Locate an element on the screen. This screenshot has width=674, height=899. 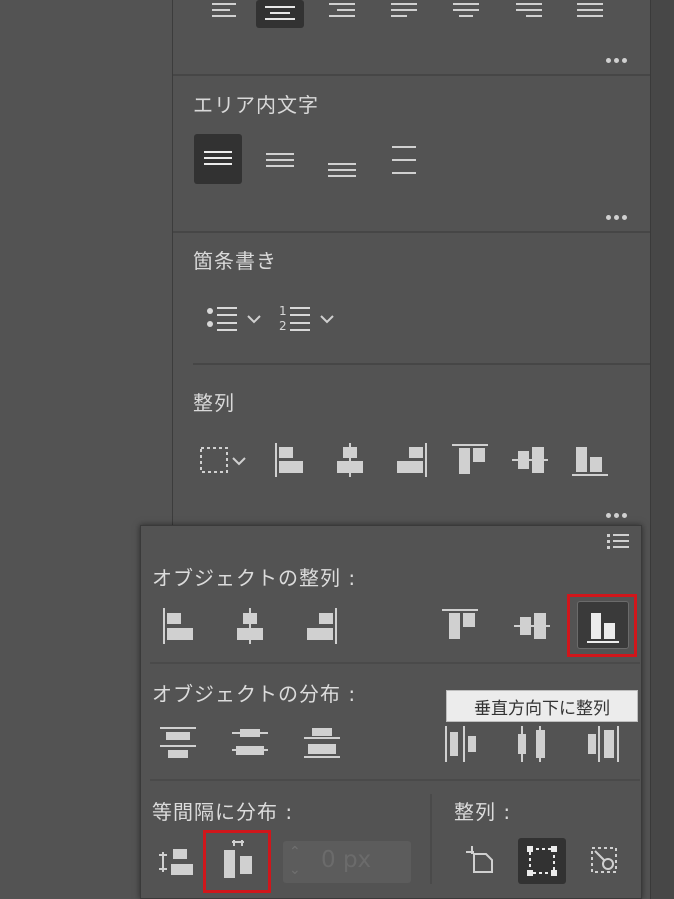
area-text-align-top-icon is located at coordinates (218, 159).